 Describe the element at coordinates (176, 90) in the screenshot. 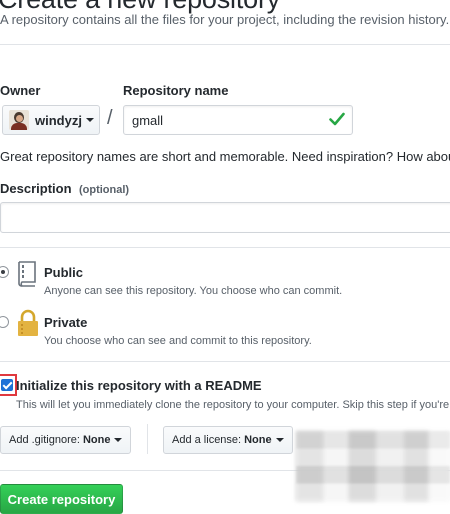

I see `repository-name-label: Repository name` at that location.